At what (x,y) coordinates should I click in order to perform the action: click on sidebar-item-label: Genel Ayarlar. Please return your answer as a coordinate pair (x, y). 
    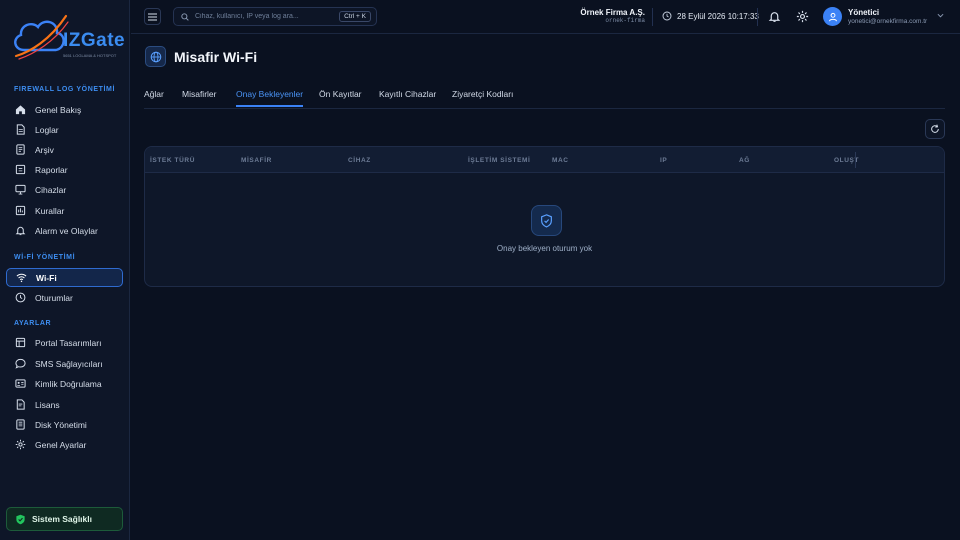
    Looking at the image, I should click on (61, 444).